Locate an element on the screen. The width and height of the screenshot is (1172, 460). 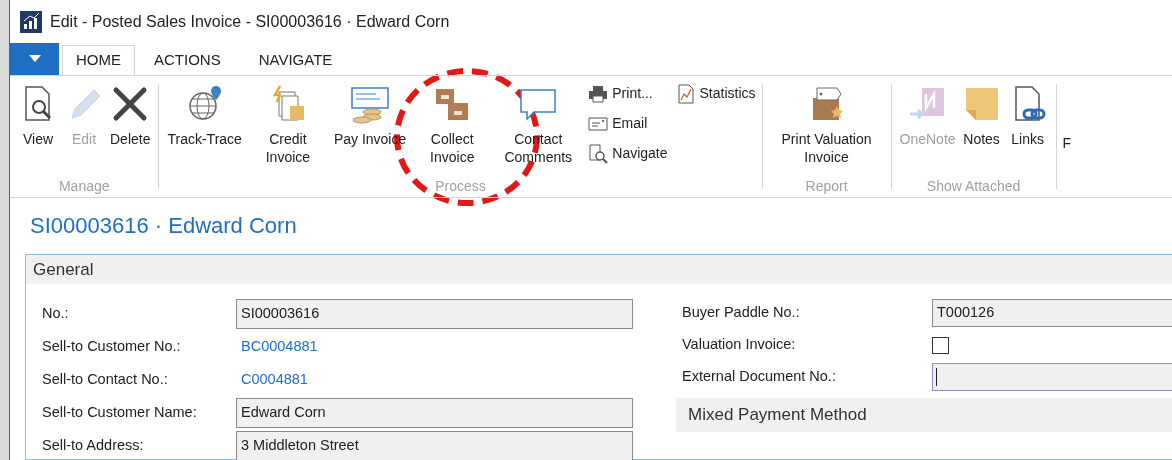
app-logo-icon is located at coordinates (31, 21).